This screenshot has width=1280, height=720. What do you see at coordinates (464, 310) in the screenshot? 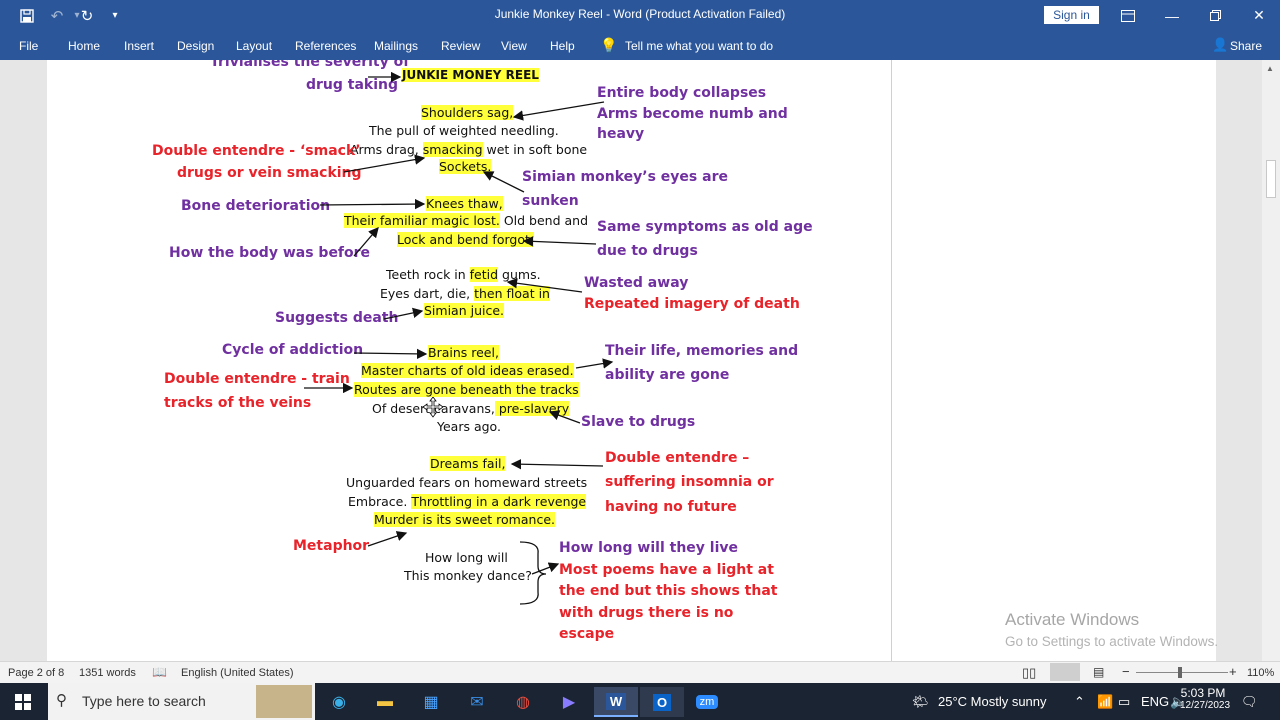
I see `poem-line: Simian juice.` at bounding box center [464, 310].